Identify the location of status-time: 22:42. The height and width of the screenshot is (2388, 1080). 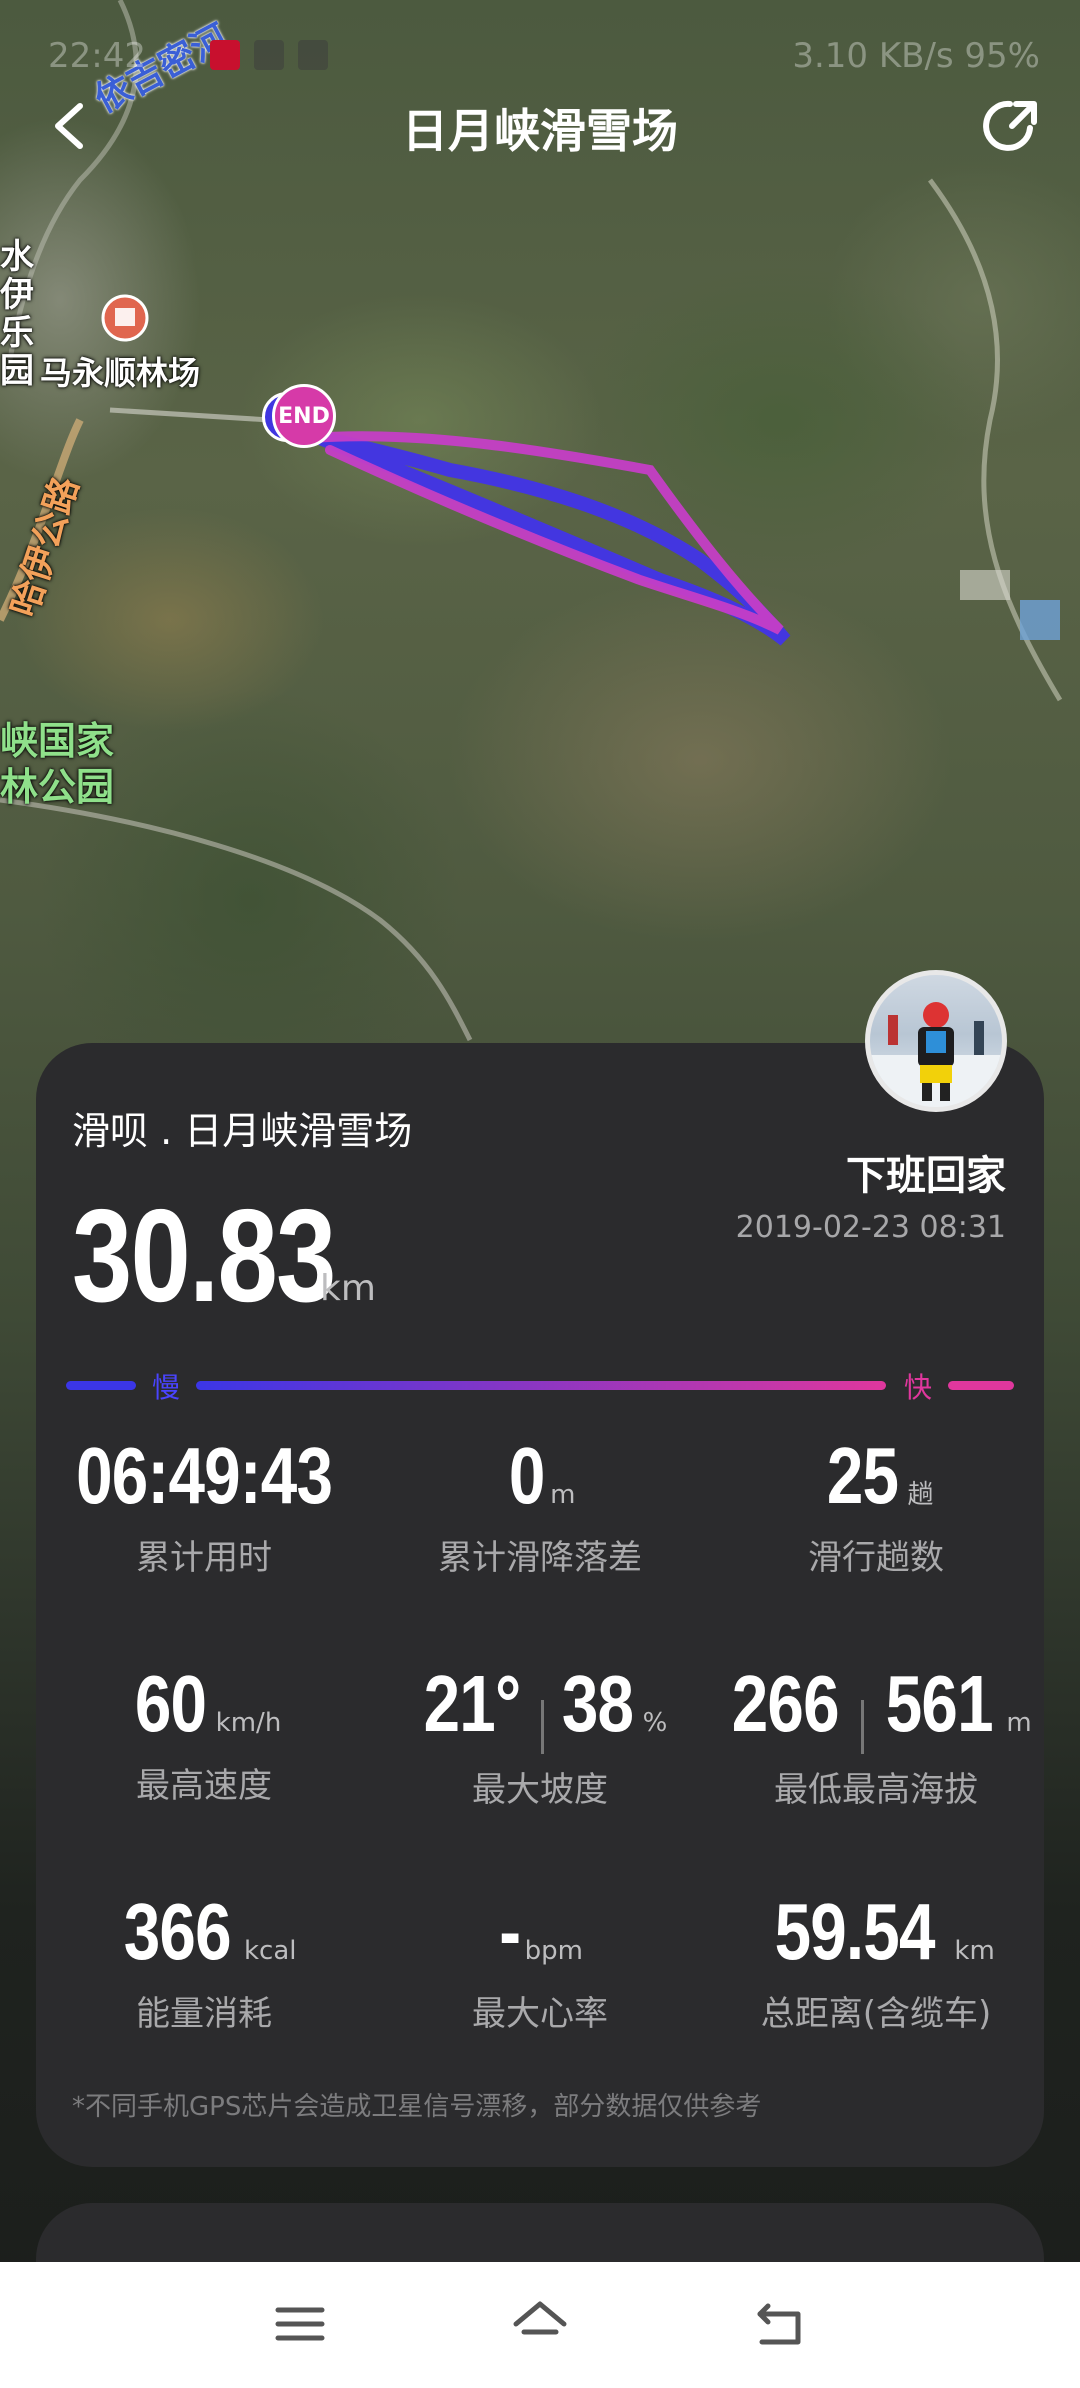
(97, 56).